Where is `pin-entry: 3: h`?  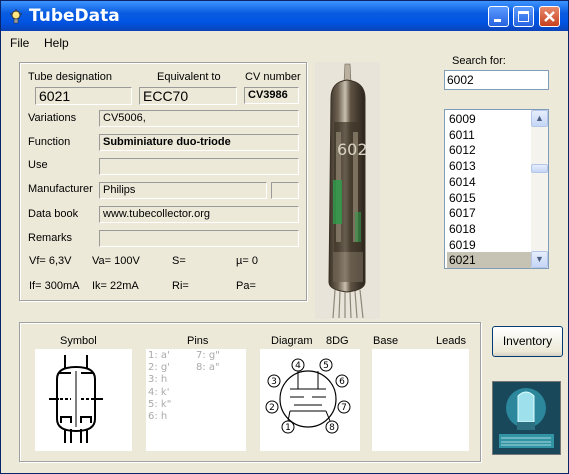 pin-entry: 3: h is located at coordinates (158, 380).